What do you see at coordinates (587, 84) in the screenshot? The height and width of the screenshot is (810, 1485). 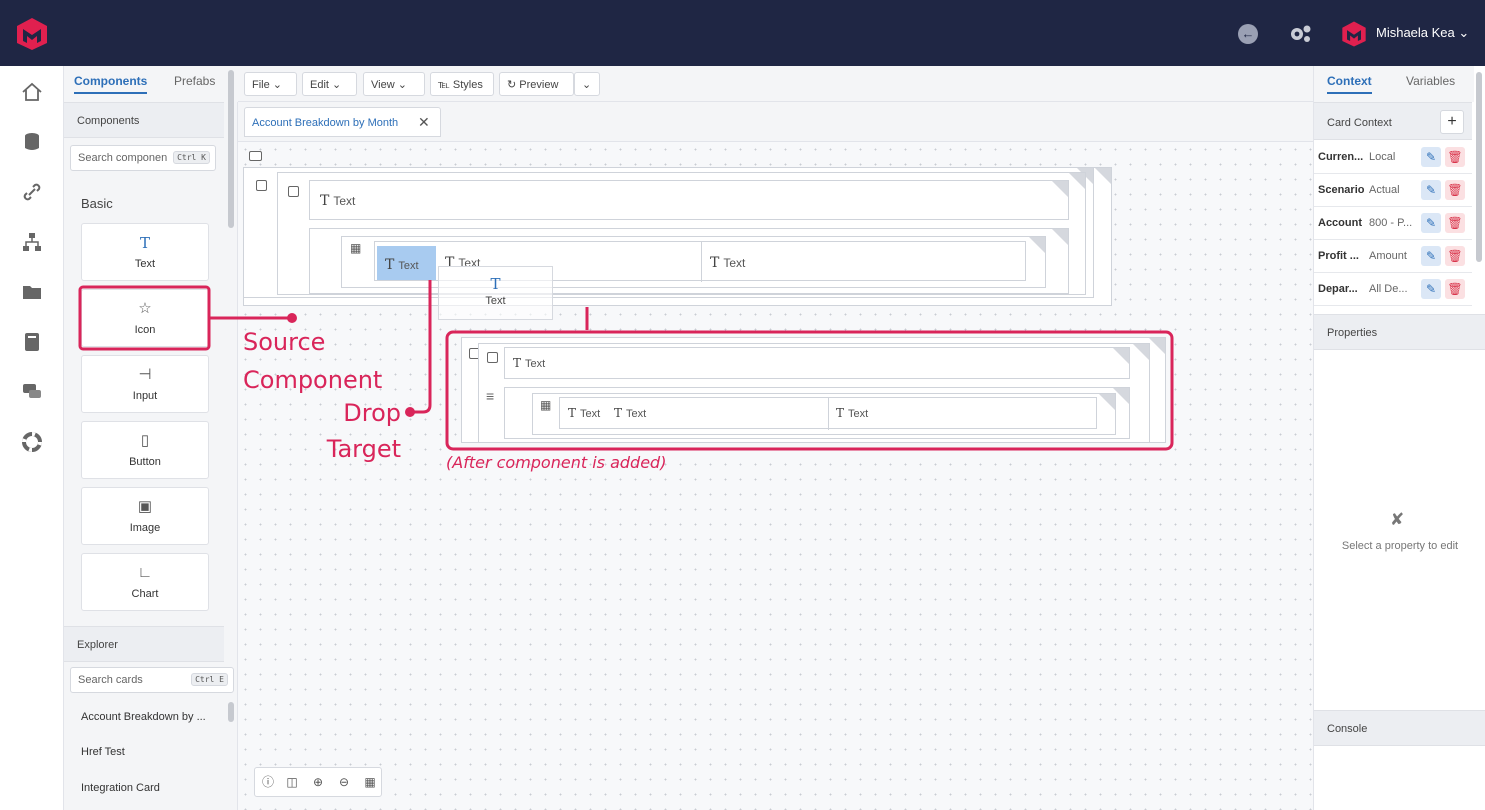 I see `preview-dropdown-button: ⌄` at bounding box center [587, 84].